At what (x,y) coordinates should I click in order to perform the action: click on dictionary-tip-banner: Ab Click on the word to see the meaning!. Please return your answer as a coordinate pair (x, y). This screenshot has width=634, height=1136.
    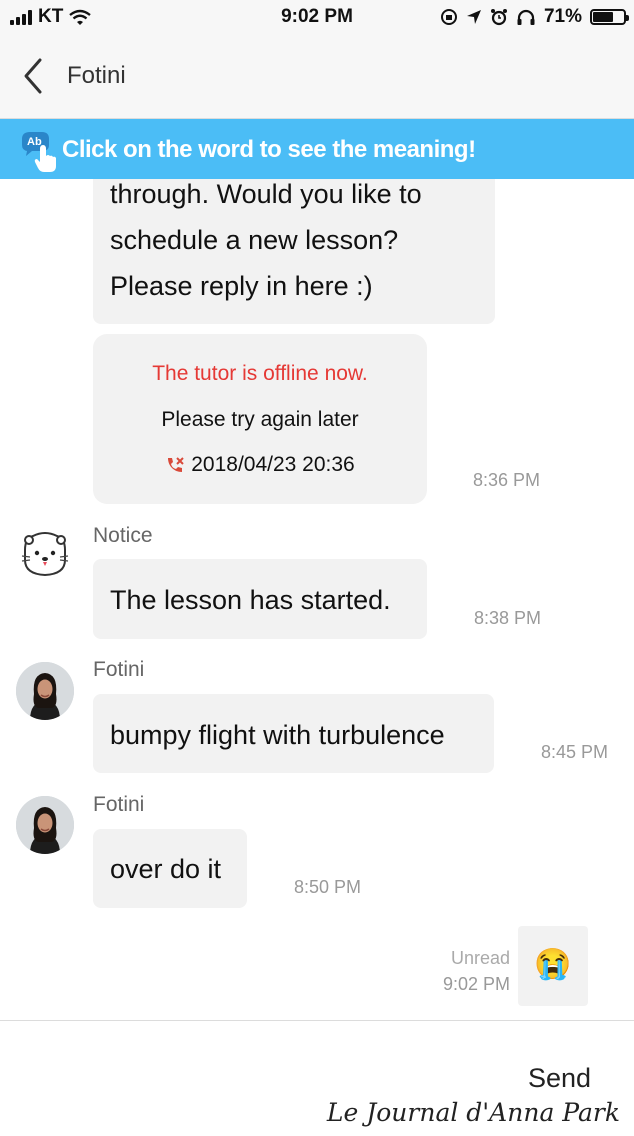
    Looking at the image, I should click on (317, 149).